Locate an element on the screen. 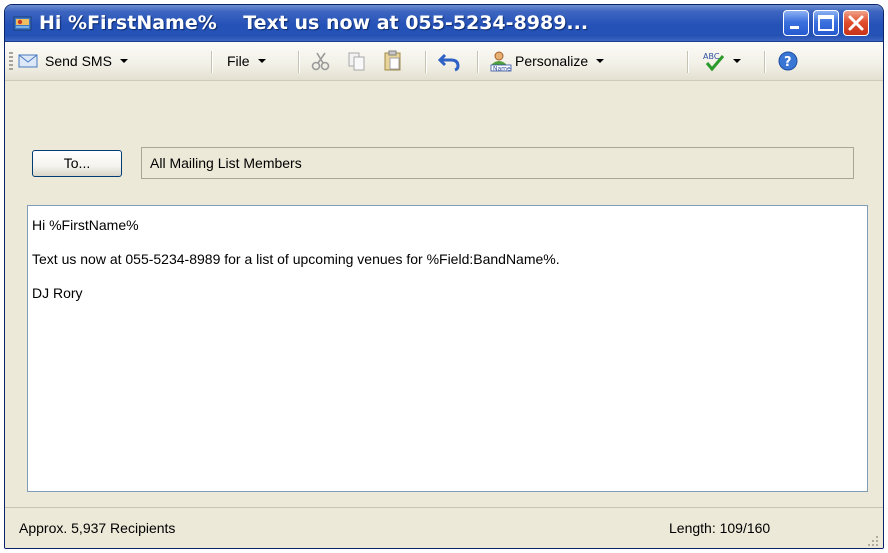  personalize-button: Name Personalize is located at coordinates (547, 61).